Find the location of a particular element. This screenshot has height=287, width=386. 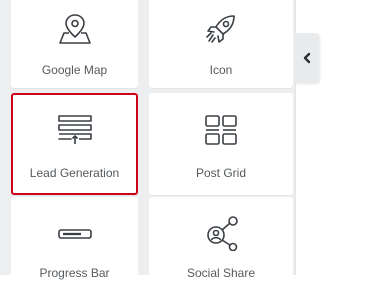

widget-post-grid: Post Grid is located at coordinates (221, 144).